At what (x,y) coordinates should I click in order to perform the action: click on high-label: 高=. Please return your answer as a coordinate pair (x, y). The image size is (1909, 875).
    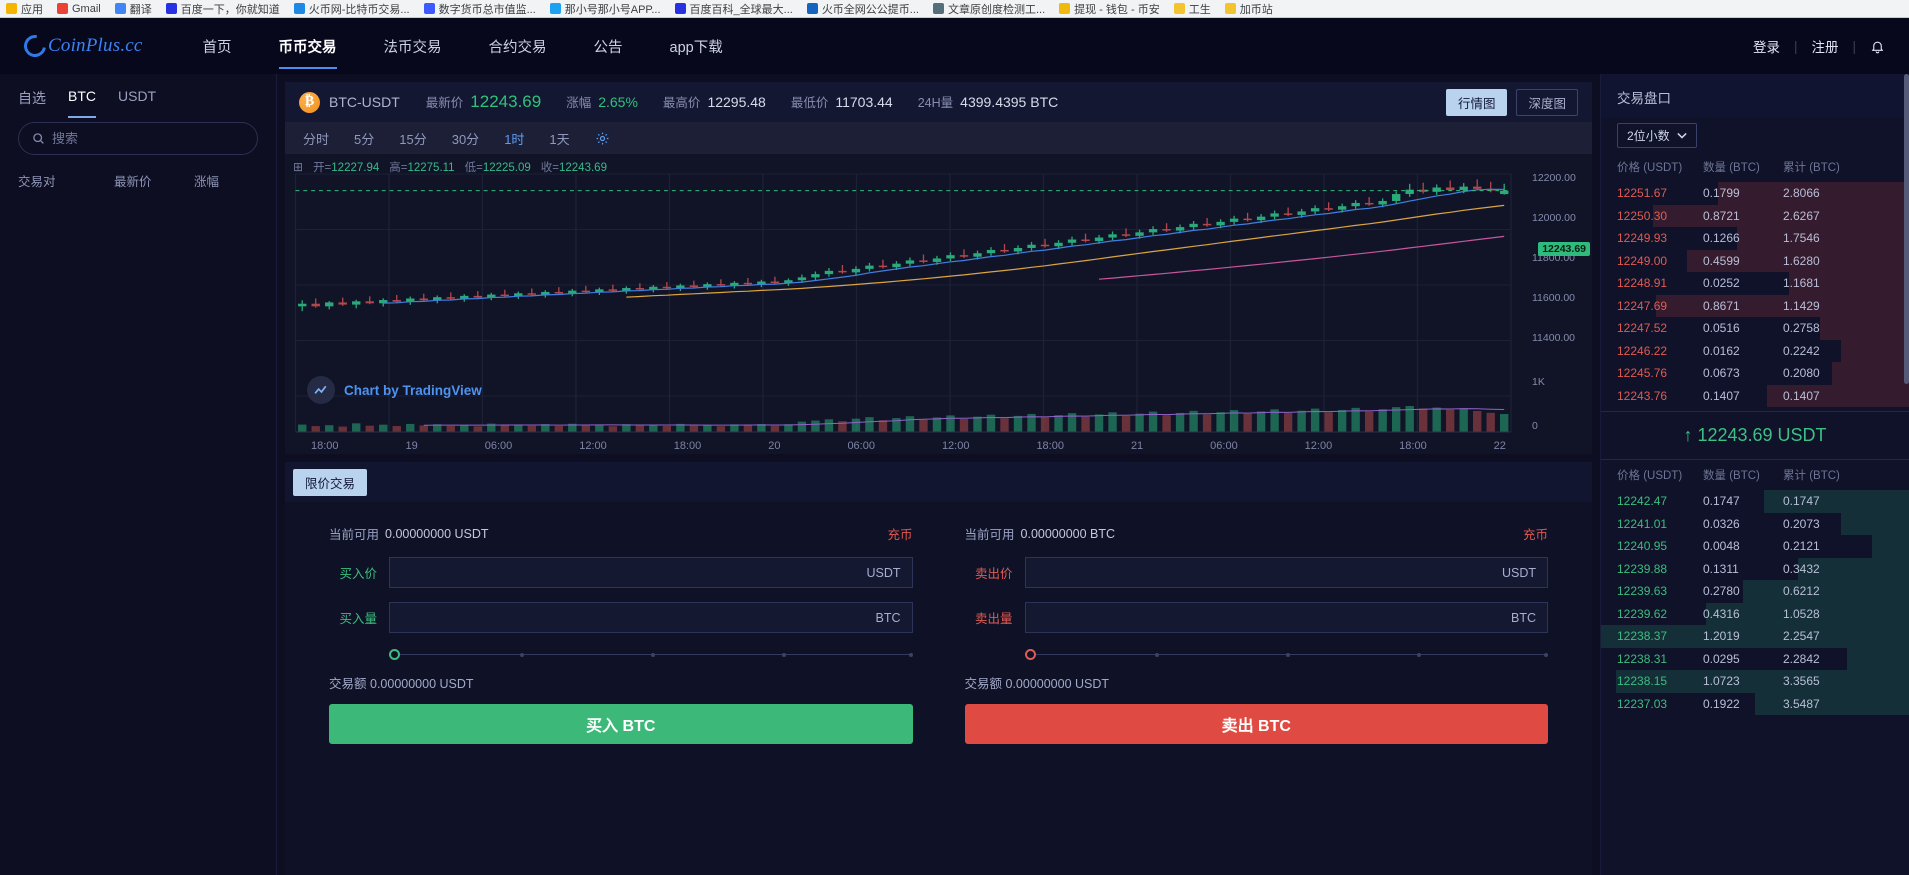
    Looking at the image, I should click on (398, 168).